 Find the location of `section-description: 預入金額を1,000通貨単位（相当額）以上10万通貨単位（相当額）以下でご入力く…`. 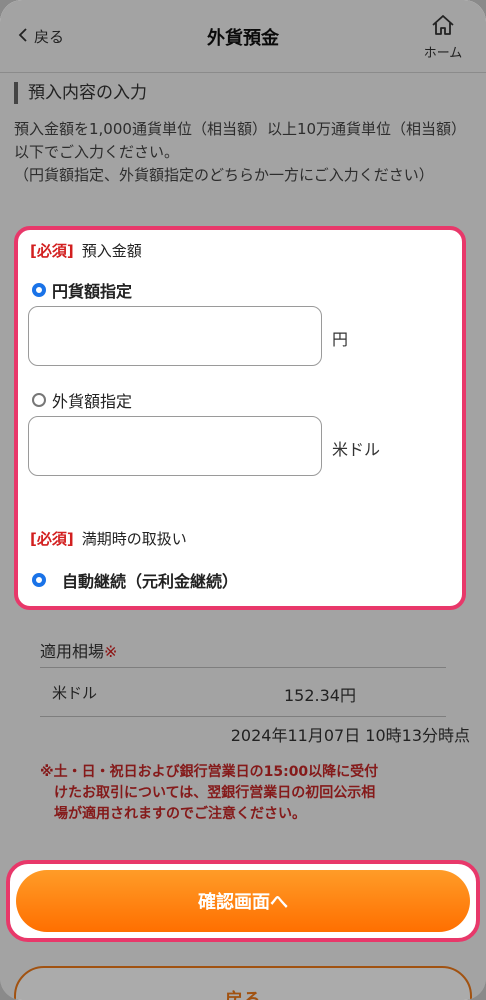

section-description: 預入金額を1,000通貨単位（相当額）以上10万通貨単位（相当額）以下でご入力く… is located at coordinates (240, 152).